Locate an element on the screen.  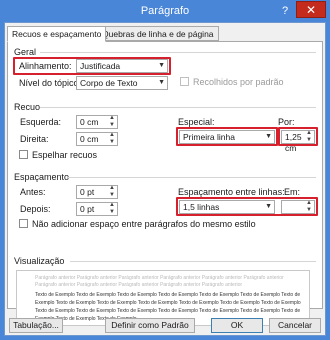
outline-level-select: Corpo de Texto ▼ is located at coordinates (122, 83).